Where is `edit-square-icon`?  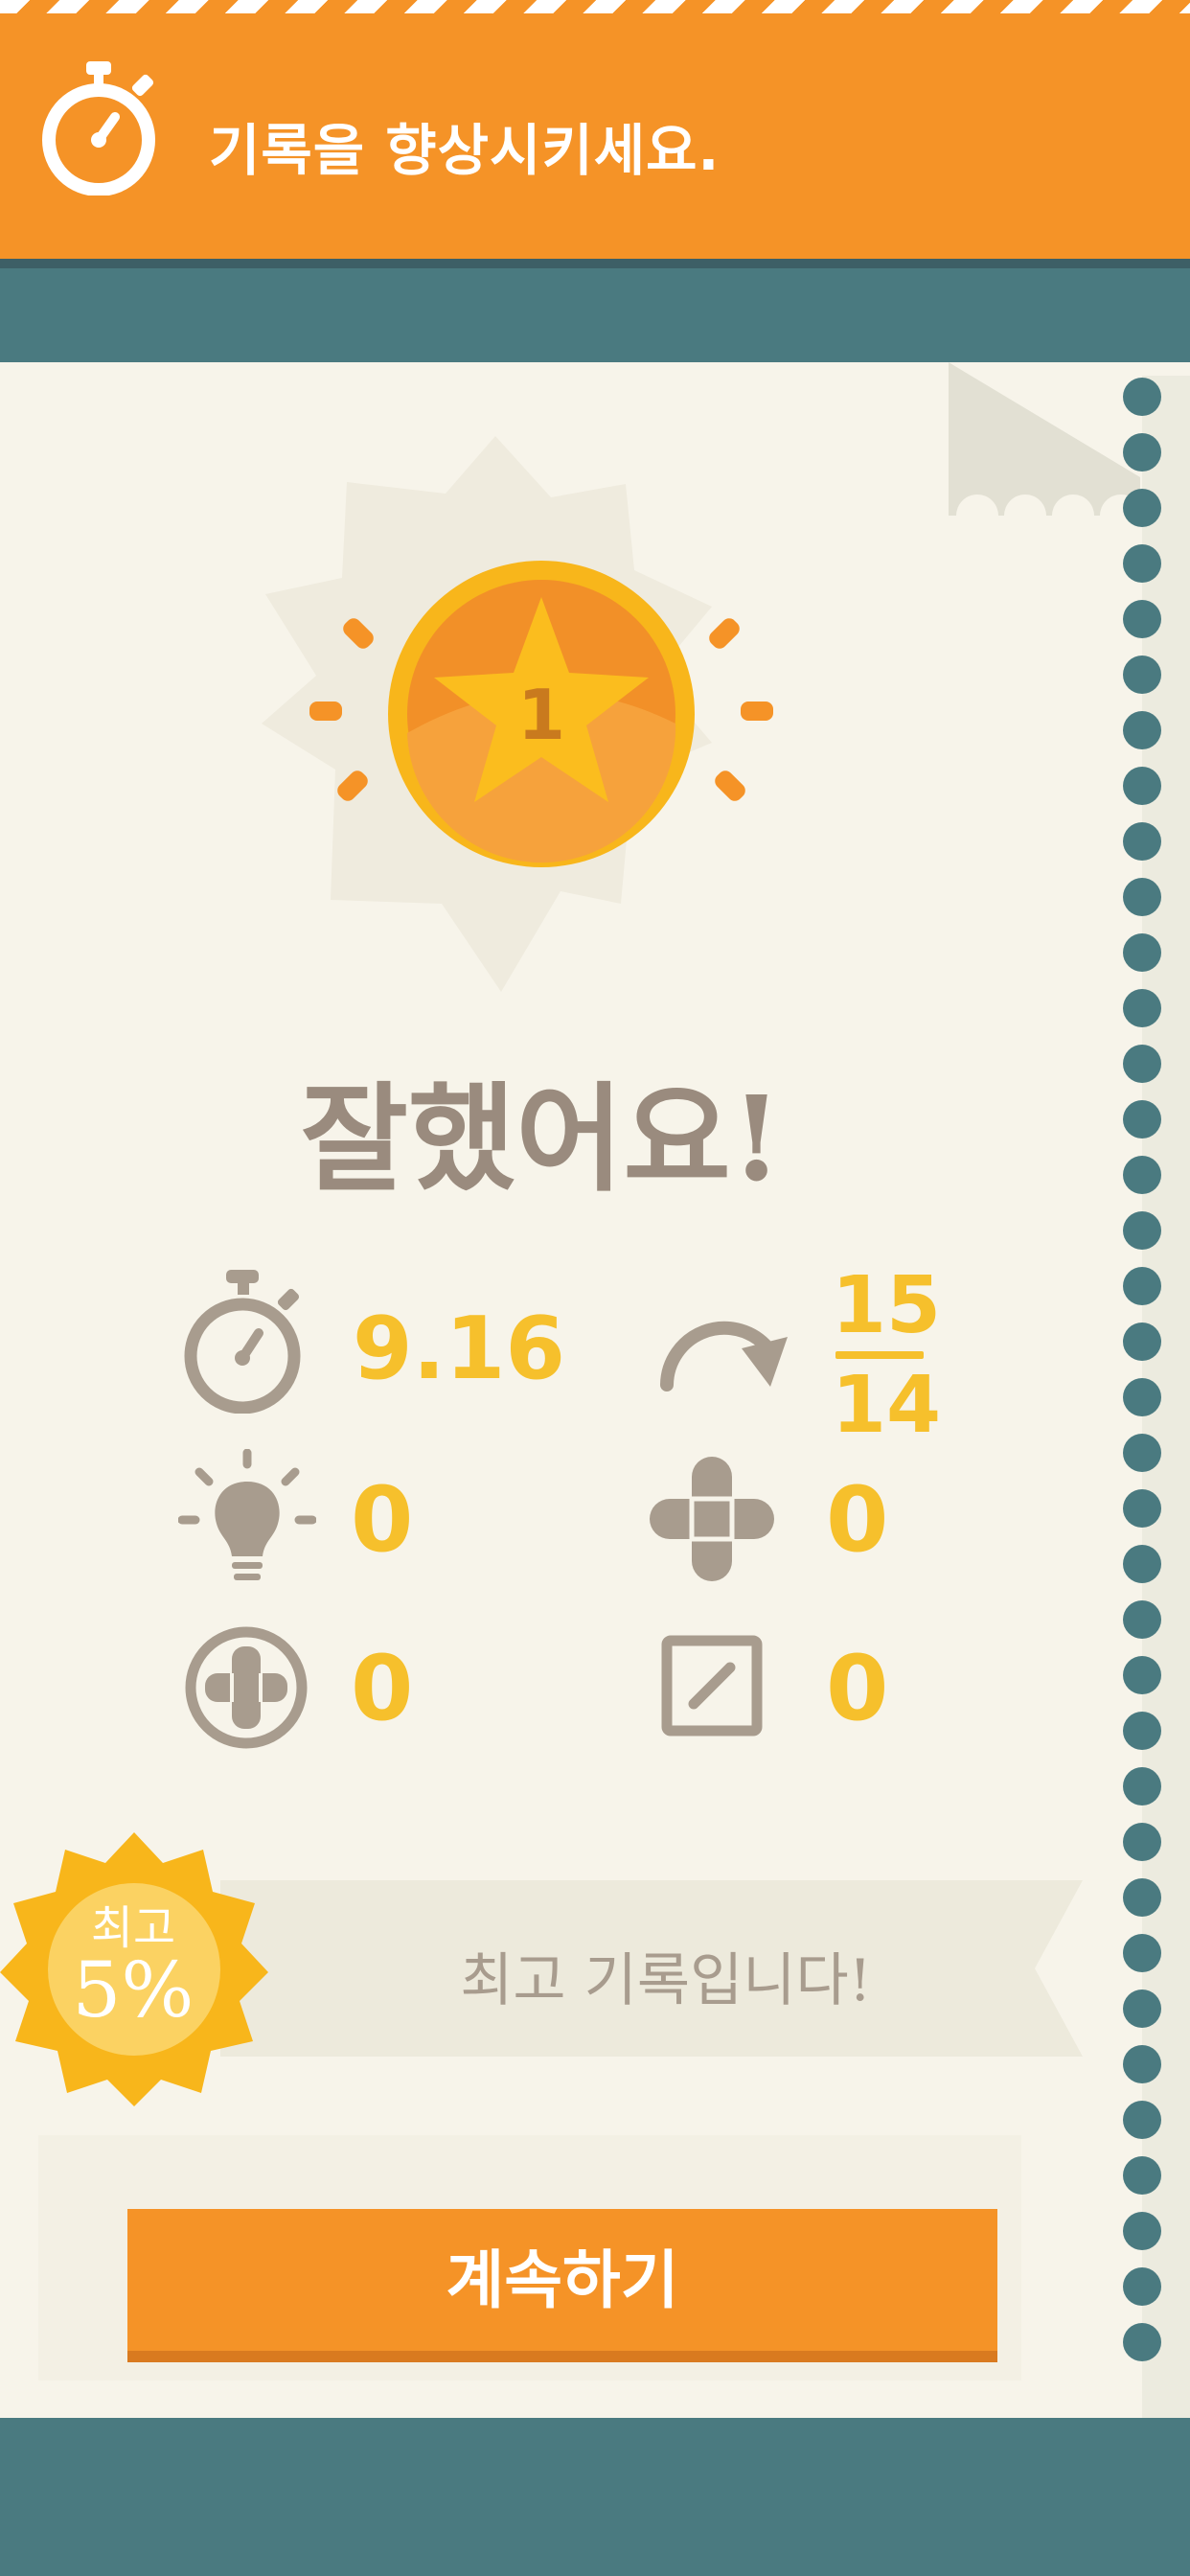 edit-square-icon is located at coordinates (712, 1685).